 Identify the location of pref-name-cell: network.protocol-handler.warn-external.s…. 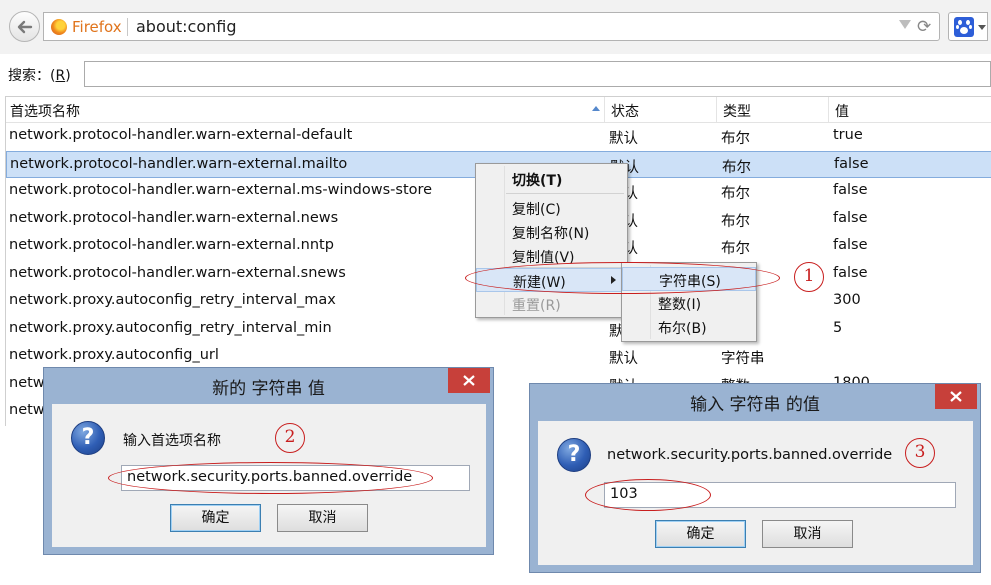
(177, 272).